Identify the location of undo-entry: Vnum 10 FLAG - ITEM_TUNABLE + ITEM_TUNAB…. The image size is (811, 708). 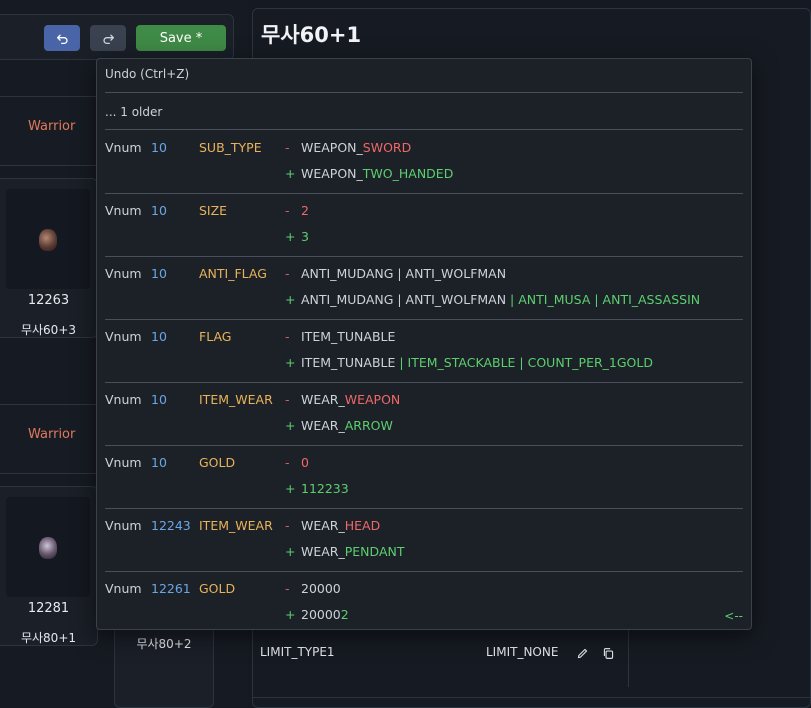
(424, 350).